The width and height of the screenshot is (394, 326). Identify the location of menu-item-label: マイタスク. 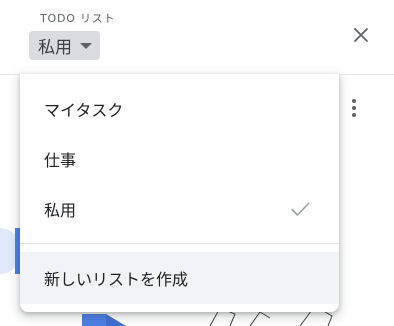
(84, 110).